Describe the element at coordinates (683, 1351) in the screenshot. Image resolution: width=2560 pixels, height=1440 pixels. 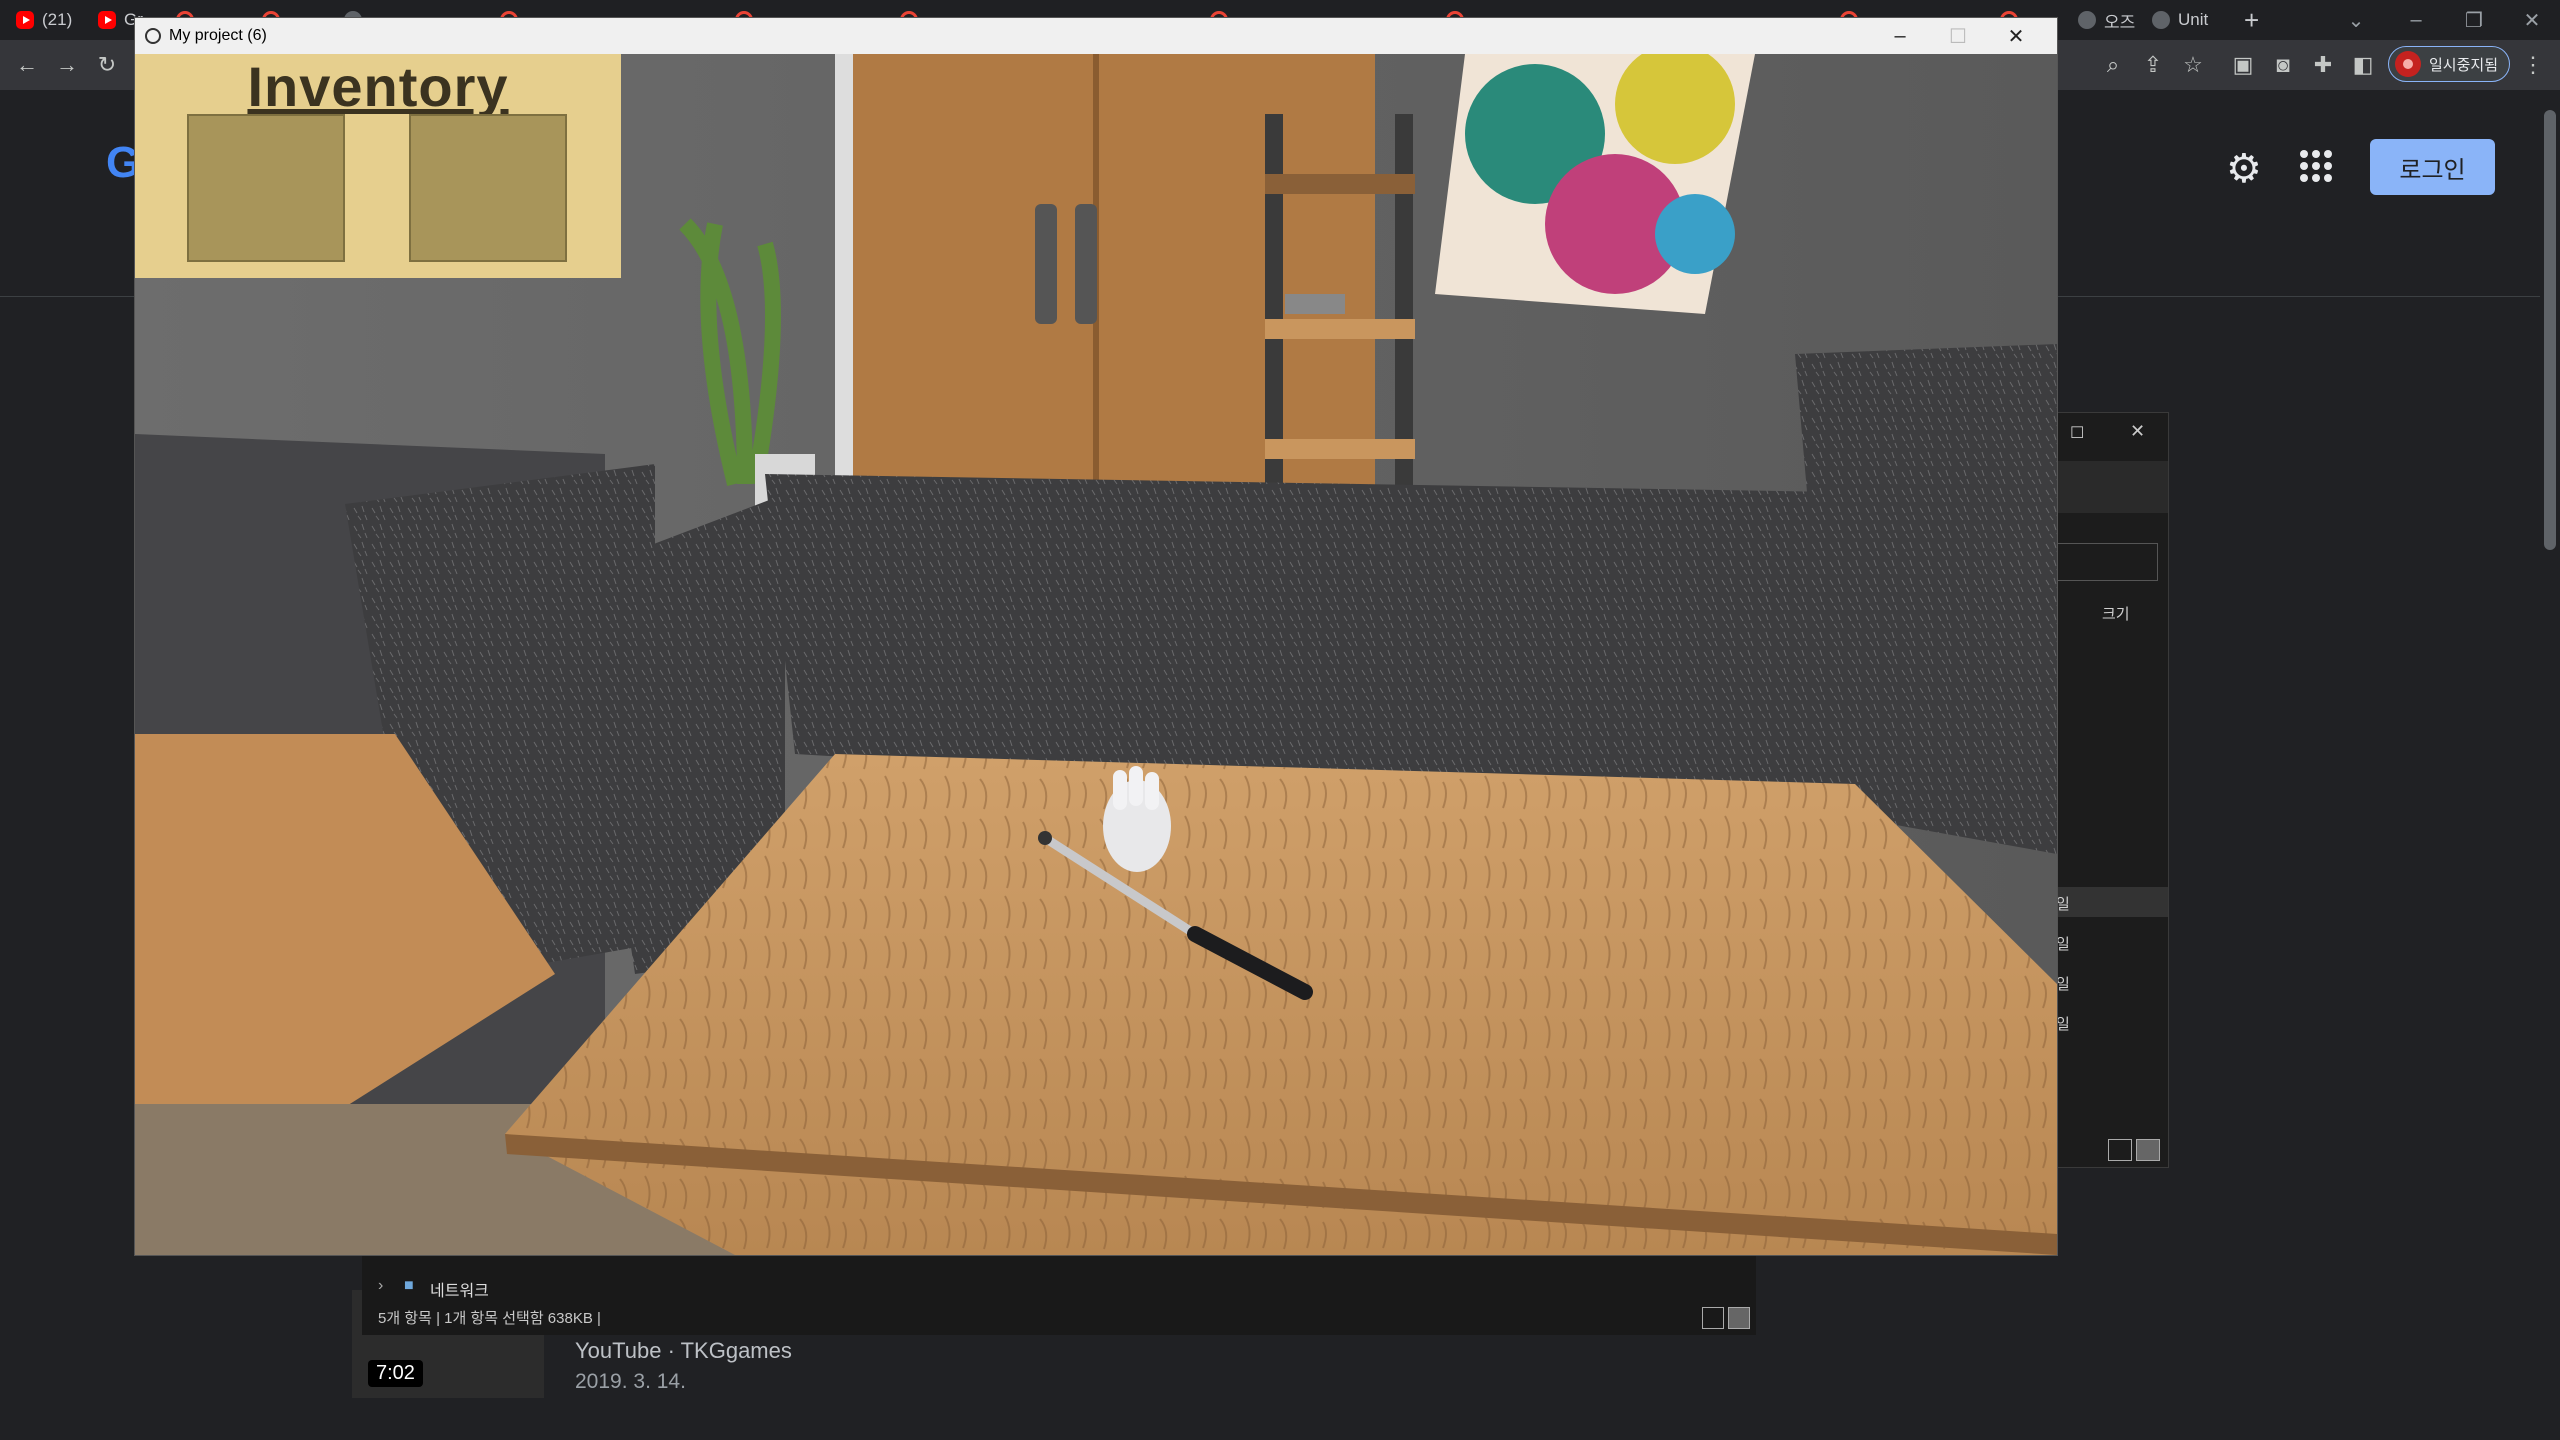
I see `video-source: YouTube · TKGgames` at that location.